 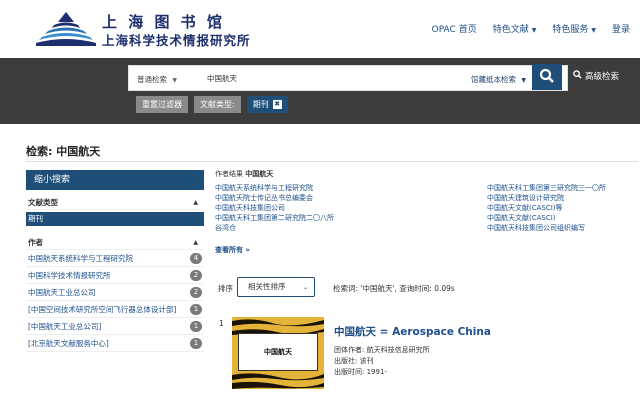 What do you see at coordinates (115, 309) in the screenshot?
I see `facet-author-item: [中国空间技术研究所空间飞行器总体设计部] 1` at bounding box center [115, 309].